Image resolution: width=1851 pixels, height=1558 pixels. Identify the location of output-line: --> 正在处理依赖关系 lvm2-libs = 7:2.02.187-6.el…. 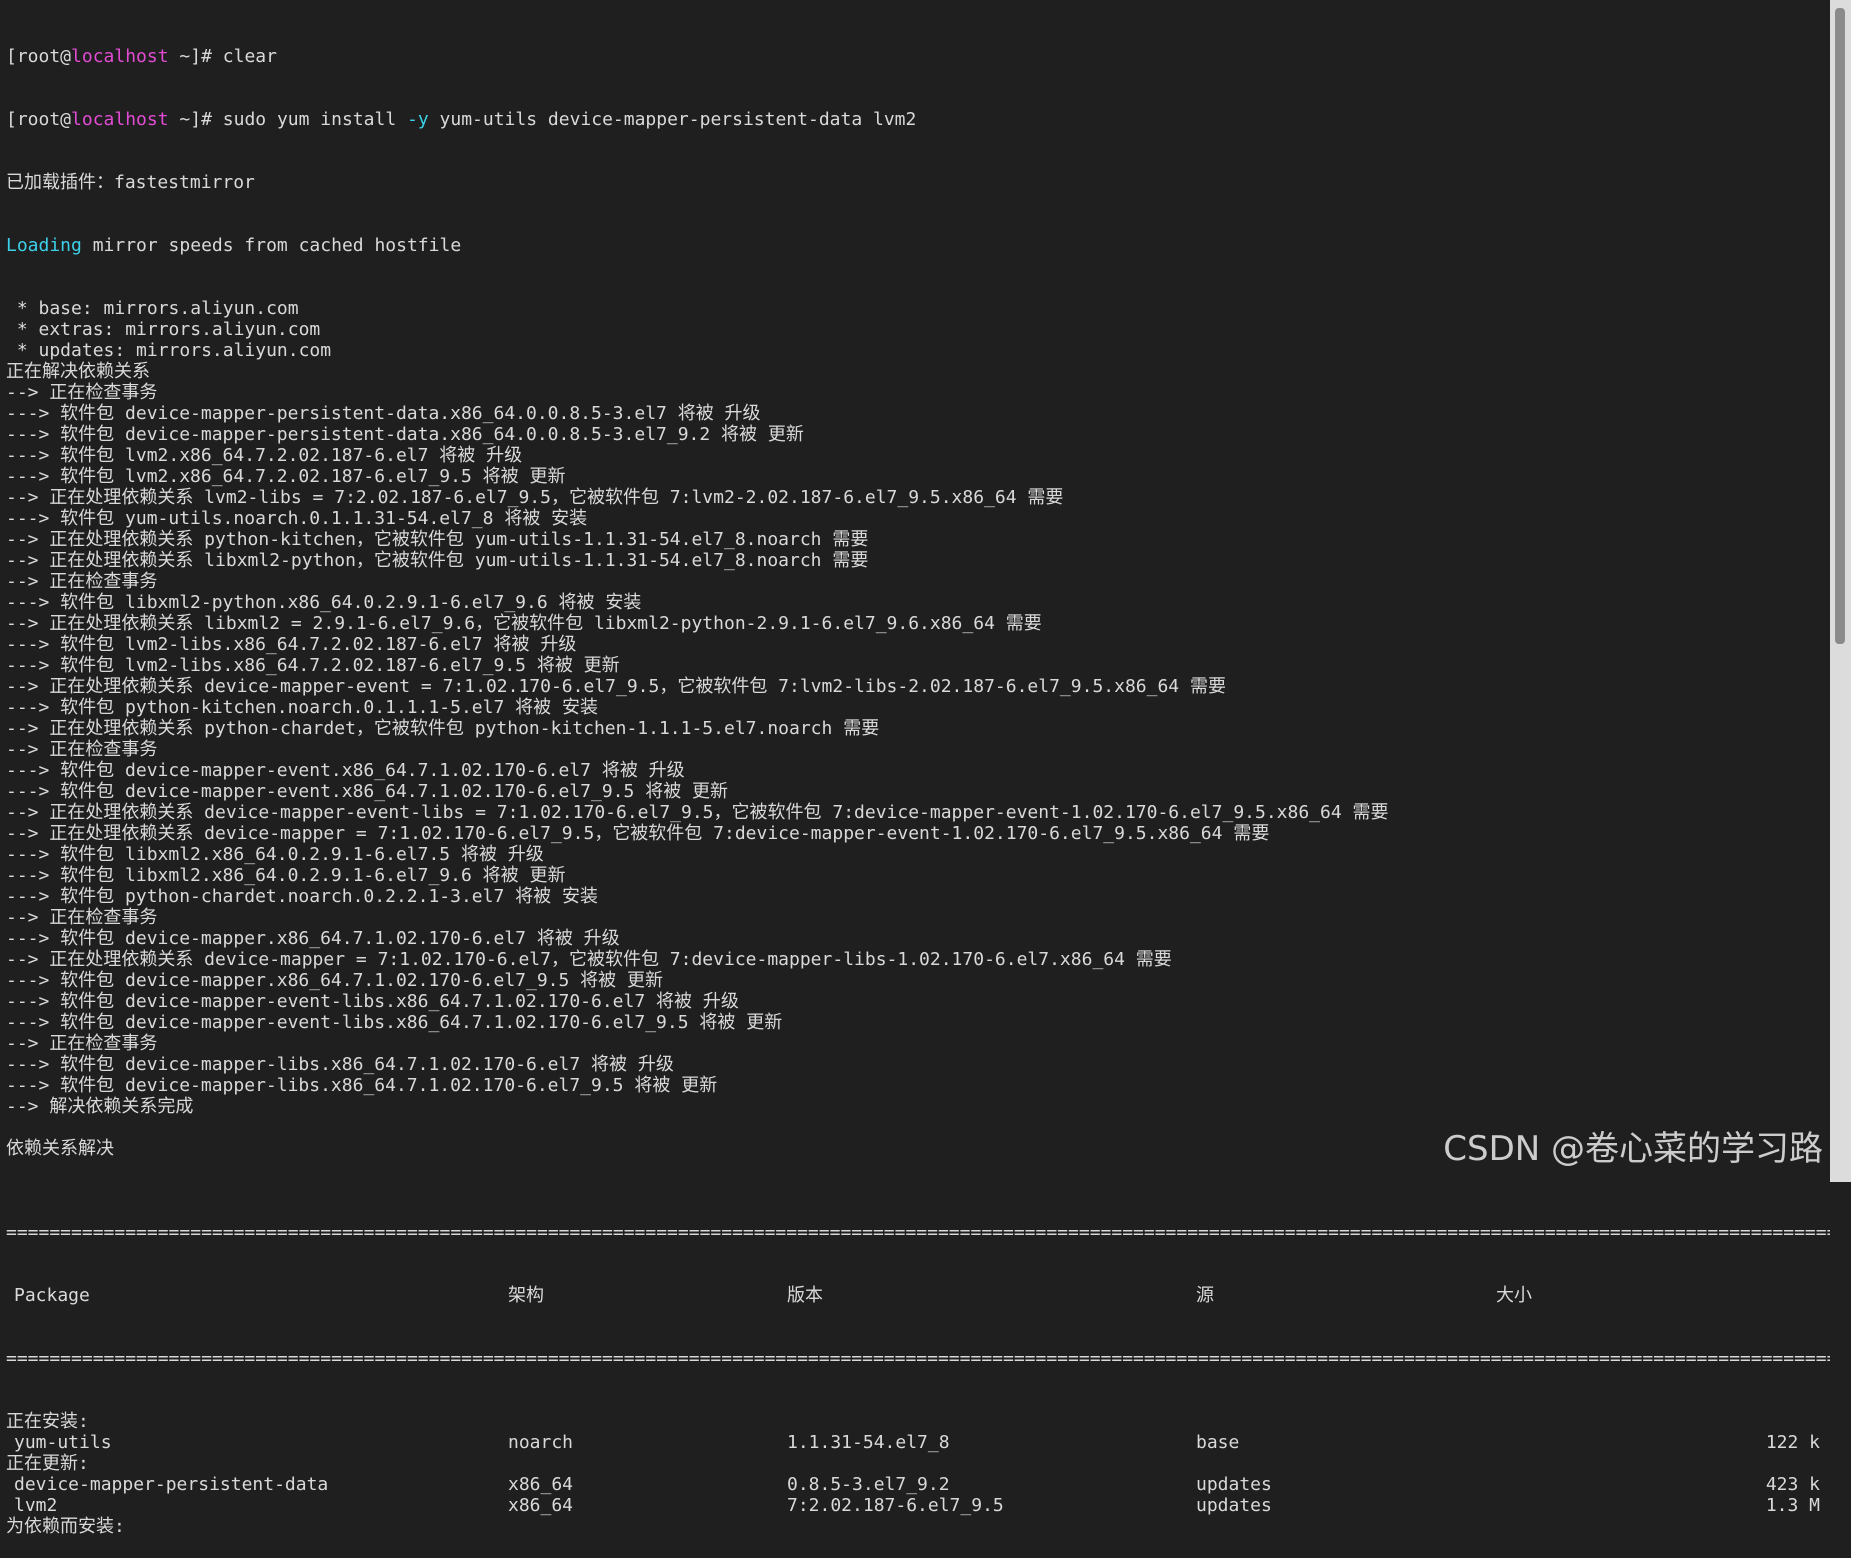
(535, 497).